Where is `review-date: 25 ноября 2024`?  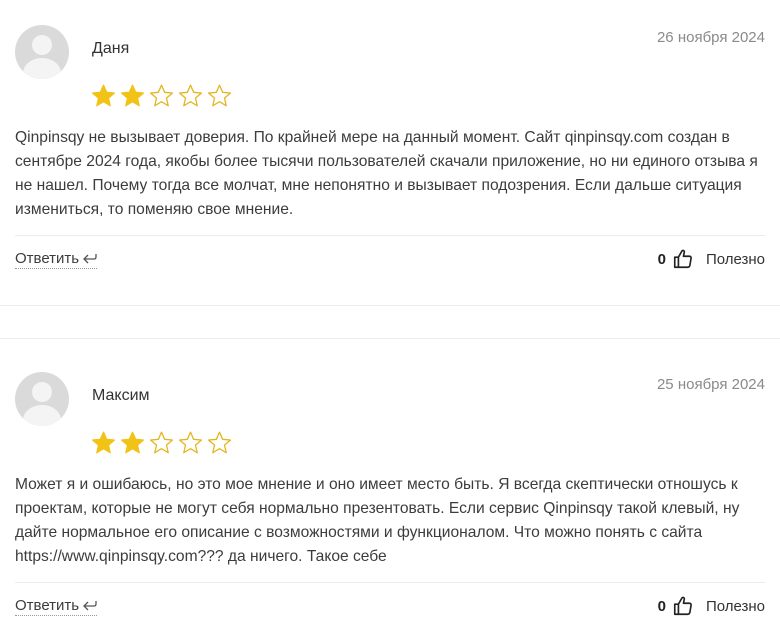 review-date: 25 ноября 2024 is located at coordinates (710, 384).